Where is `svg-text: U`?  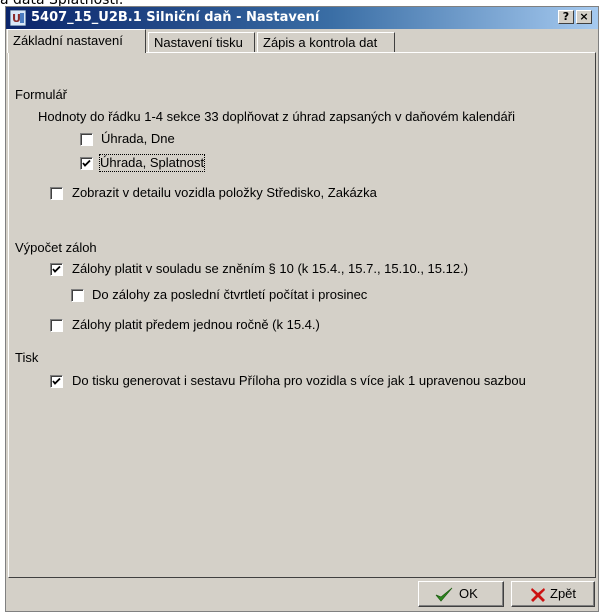 svg-text: U is located at coordinates (16, 18).